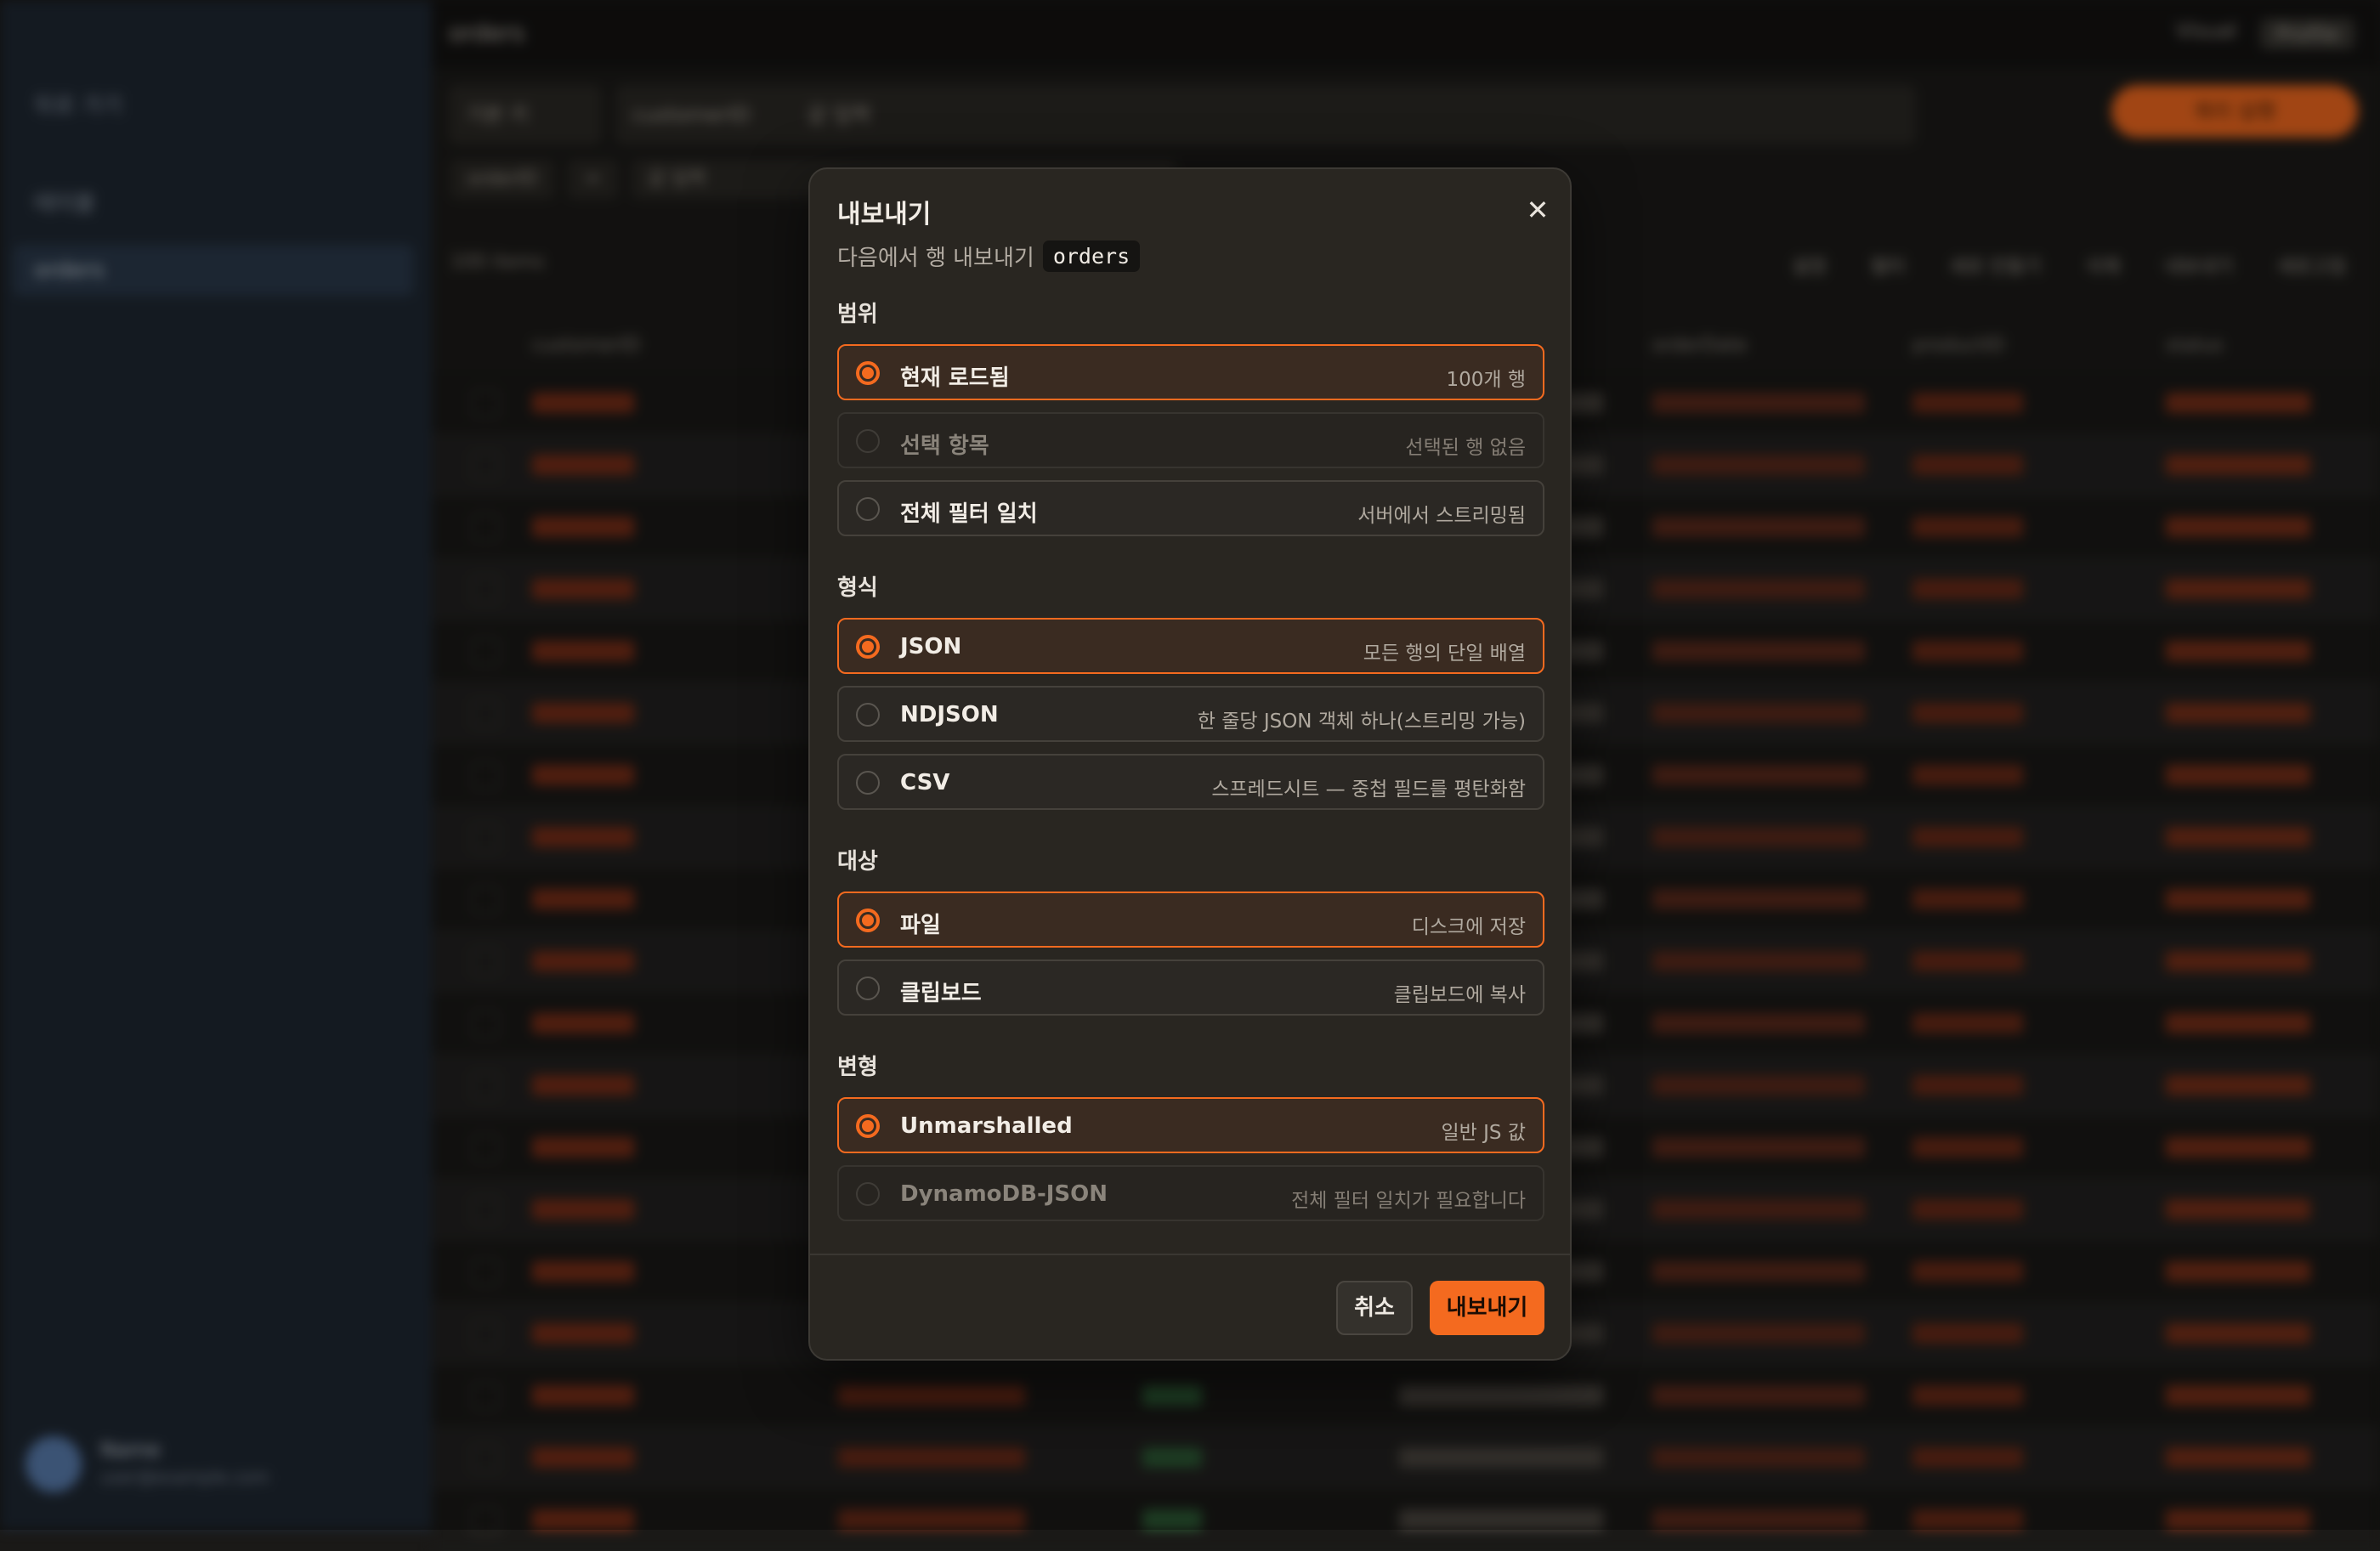 This screenshot has width=2380, height=1551. I want to click on option-description: 디스크에 저장, so click(1468, 927).